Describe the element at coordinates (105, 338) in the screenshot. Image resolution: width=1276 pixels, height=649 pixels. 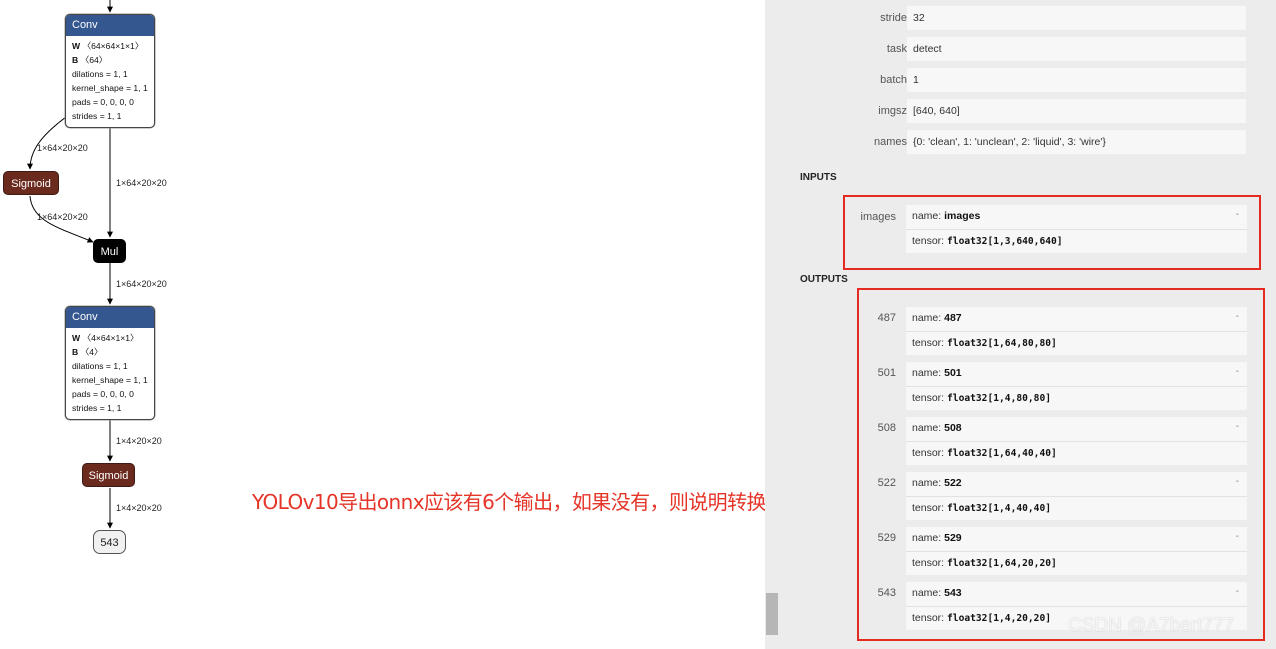
I see `conv-attr-weight: W 〈4×64×1×1〉` at that location.